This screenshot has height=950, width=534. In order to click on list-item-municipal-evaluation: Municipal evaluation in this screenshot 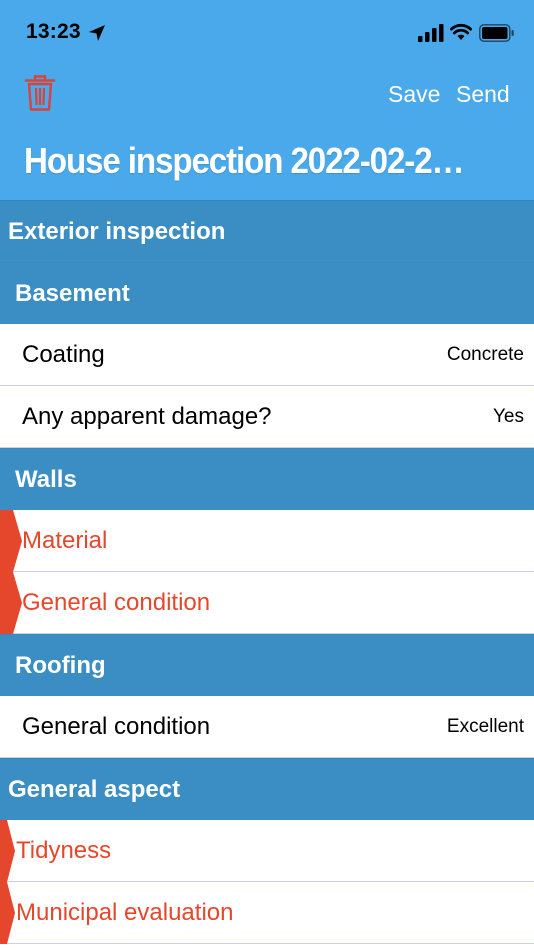, I will do `click(267, 913)`.